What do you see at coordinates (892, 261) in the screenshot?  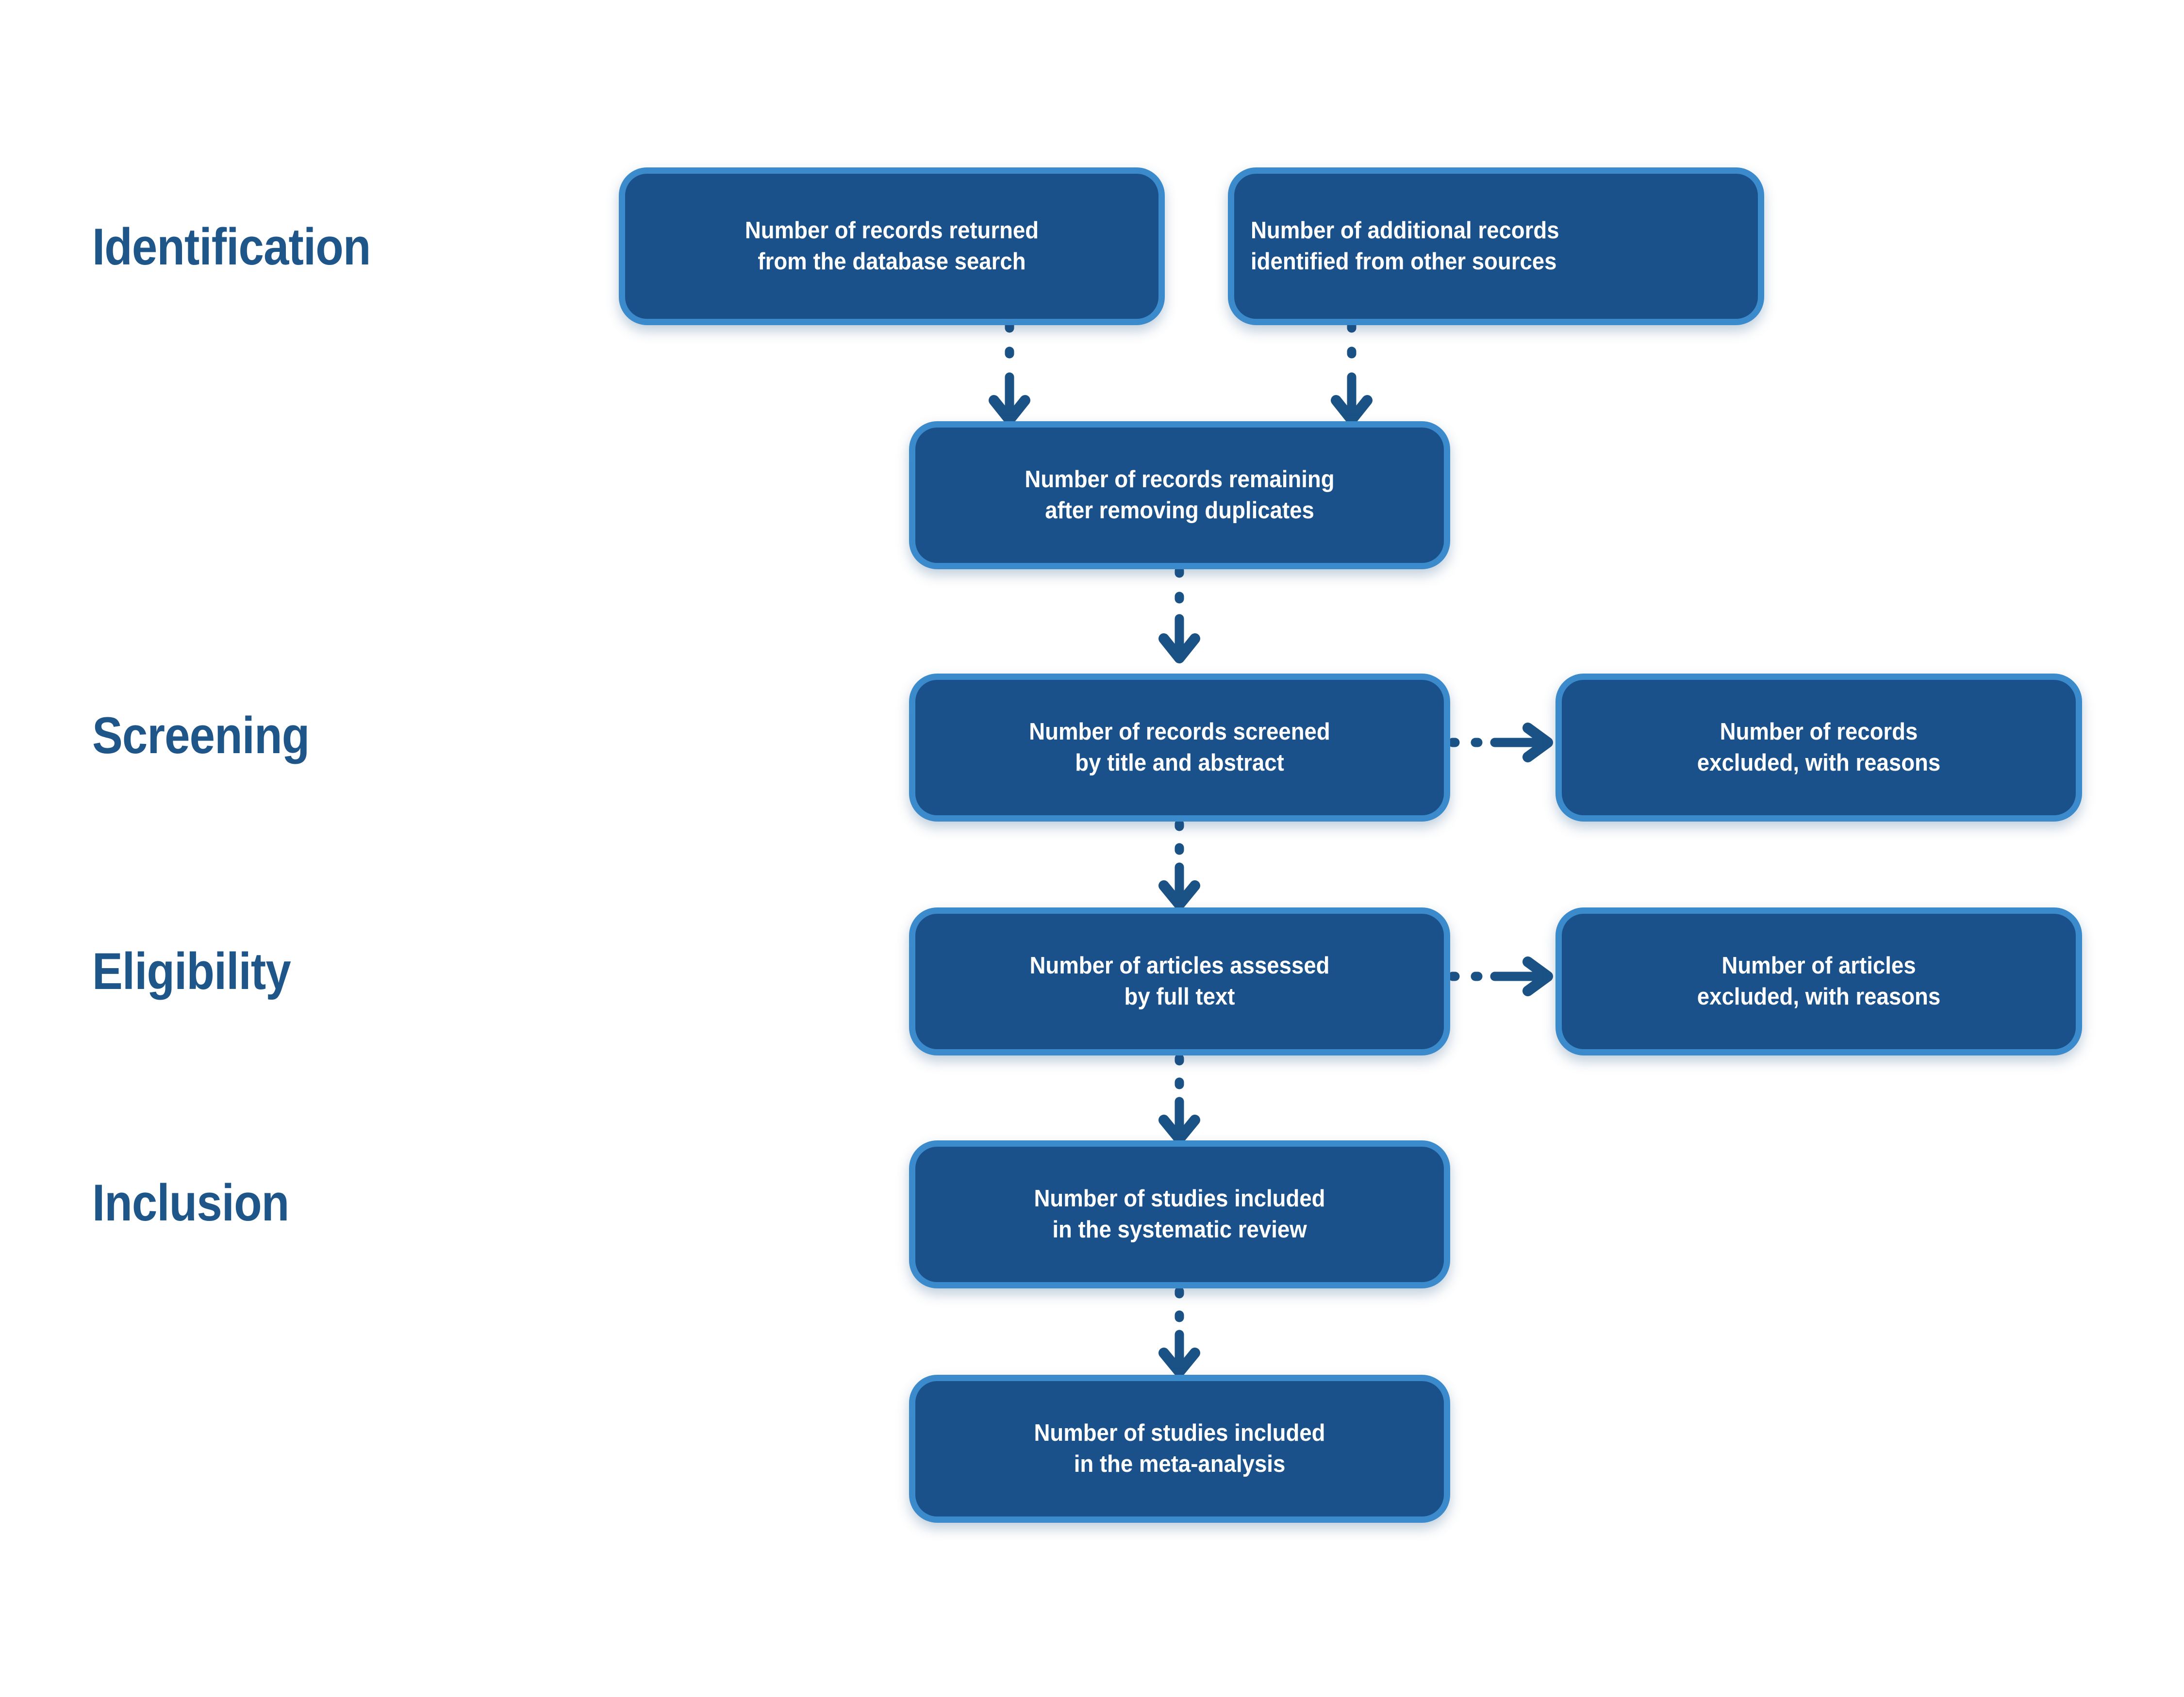 I see `node-records-returned-line2: from the database search` at bounding box center [892, 261].